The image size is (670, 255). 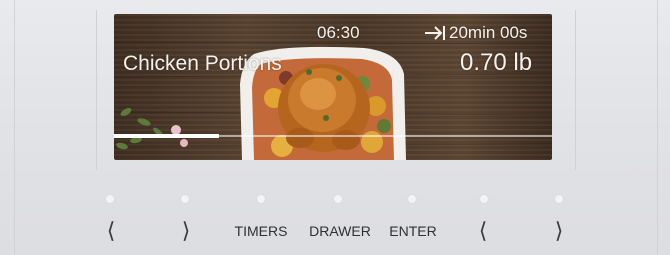 I want to click on left-prev-button: ⟨, so click(x=111, y=231).